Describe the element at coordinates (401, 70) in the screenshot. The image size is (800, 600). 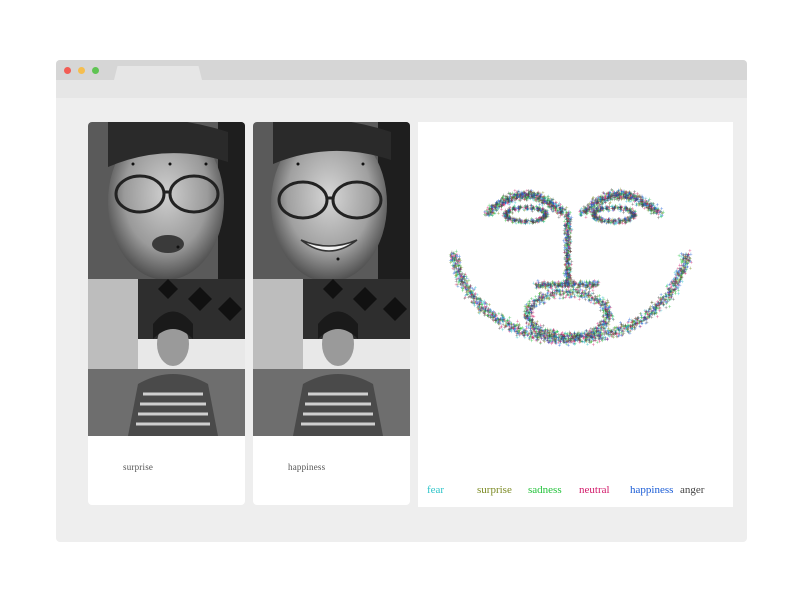
I see `title-bar` at that location.